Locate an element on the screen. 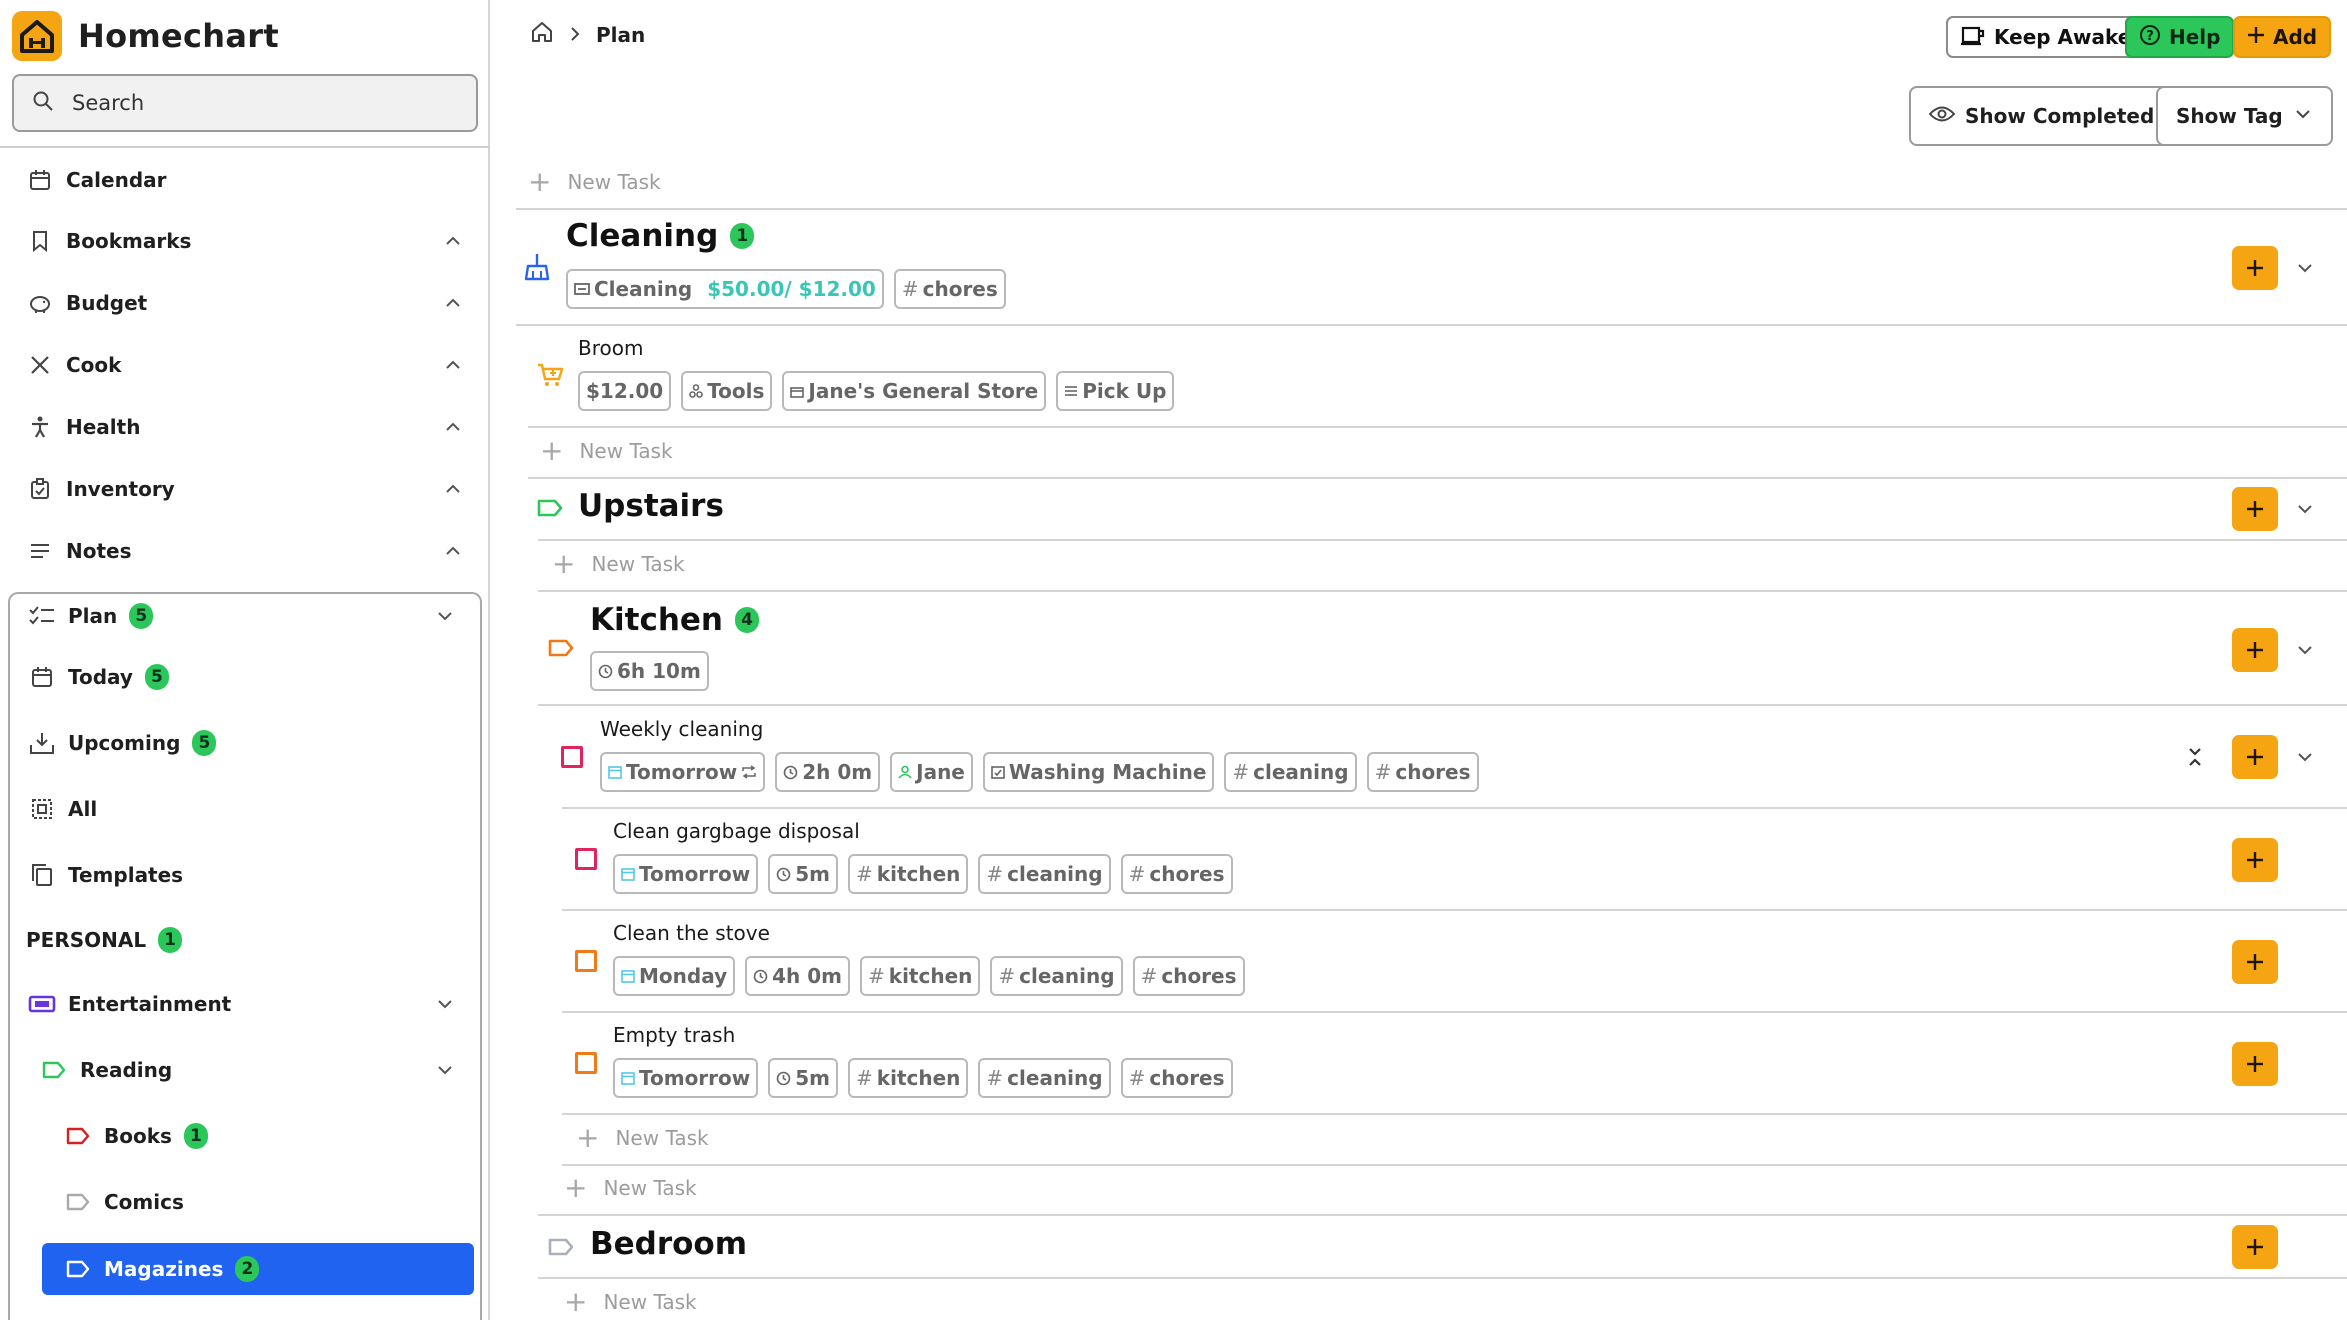 The image size is (2347, 1320). duration-chip: 6h 10m is located at coordinates (649, 671).